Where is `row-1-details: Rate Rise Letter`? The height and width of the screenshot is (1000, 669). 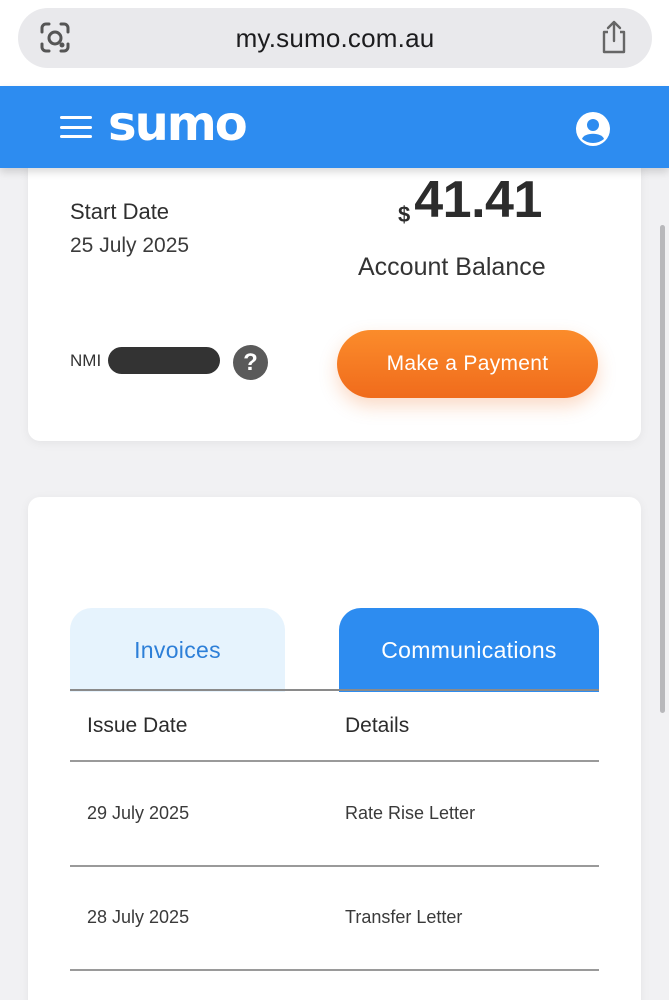
row-1-details: Rate Rise Letter is located at coordinates (410, 813).